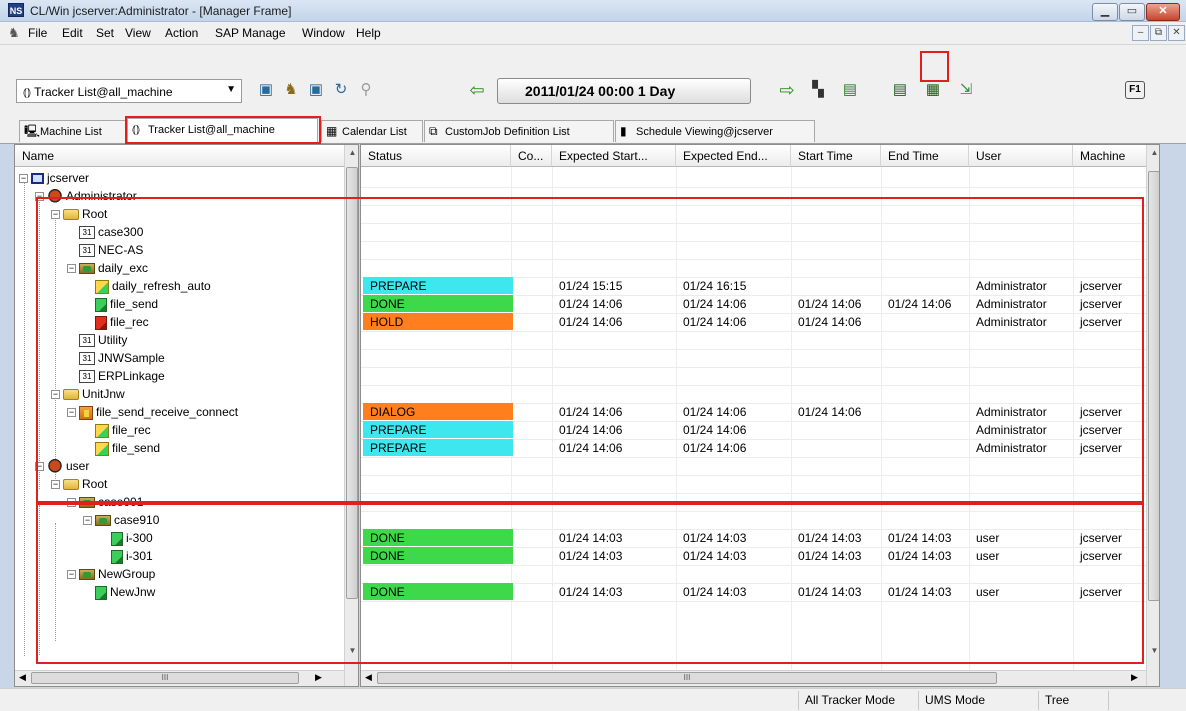 The image size is (1186, 711). I want to click on tab-customjob-list: ⧉ CustomJob Definition List, so click(519, 131).